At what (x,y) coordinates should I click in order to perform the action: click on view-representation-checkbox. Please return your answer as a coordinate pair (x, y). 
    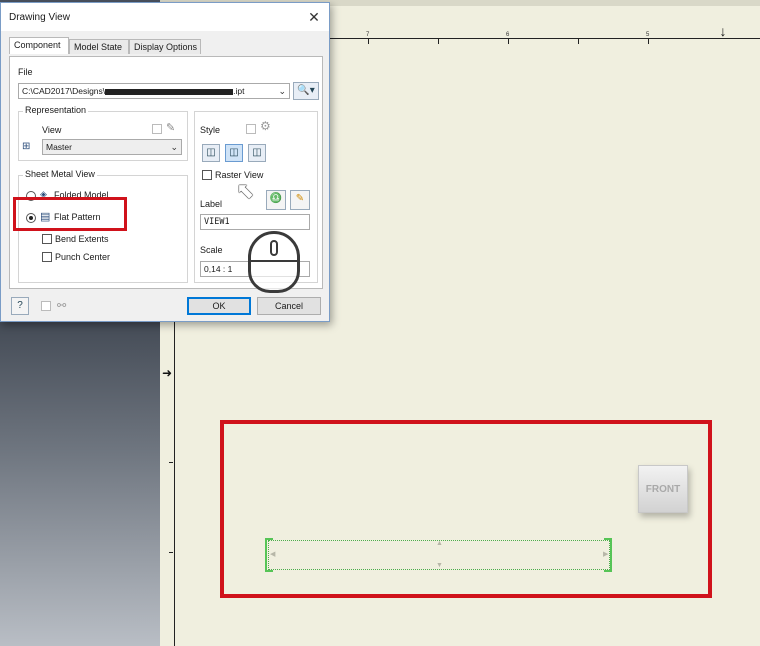
    Looking at the image, I should click on (157, 129).